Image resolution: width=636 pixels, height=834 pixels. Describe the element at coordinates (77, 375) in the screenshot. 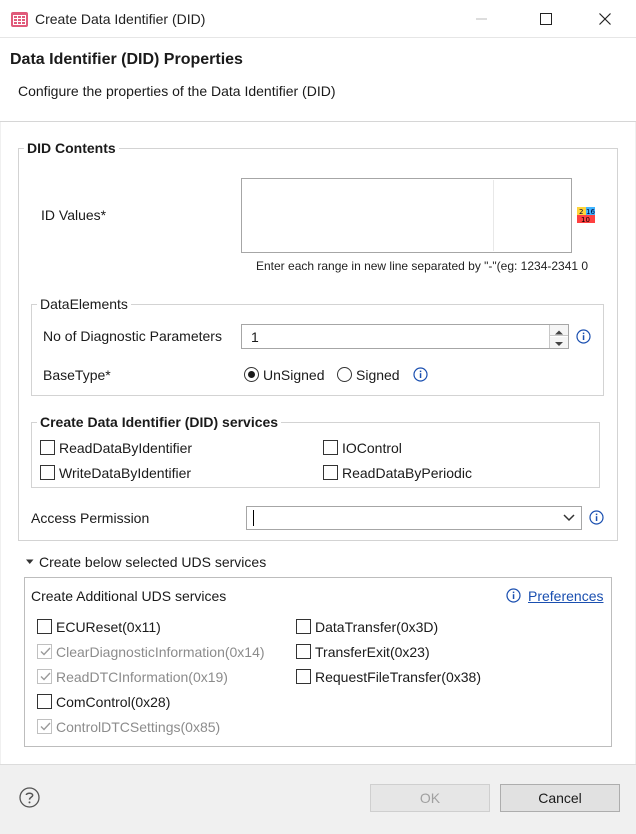

I see `base-type-label: BaseType*` at that location.